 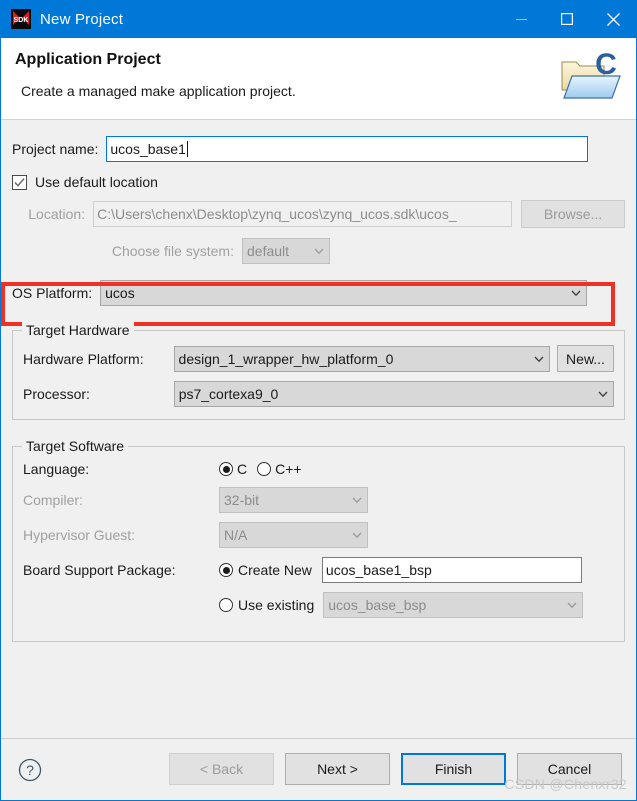 I want to click on language-radio-c, so click(x=226, y=469).